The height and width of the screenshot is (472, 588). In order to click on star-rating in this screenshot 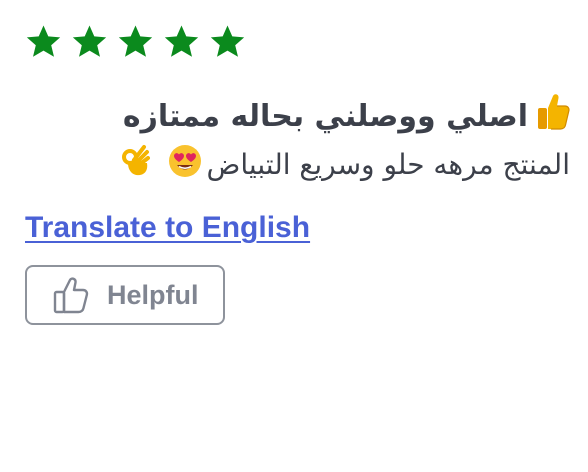, I will do `click(297, 41)`.